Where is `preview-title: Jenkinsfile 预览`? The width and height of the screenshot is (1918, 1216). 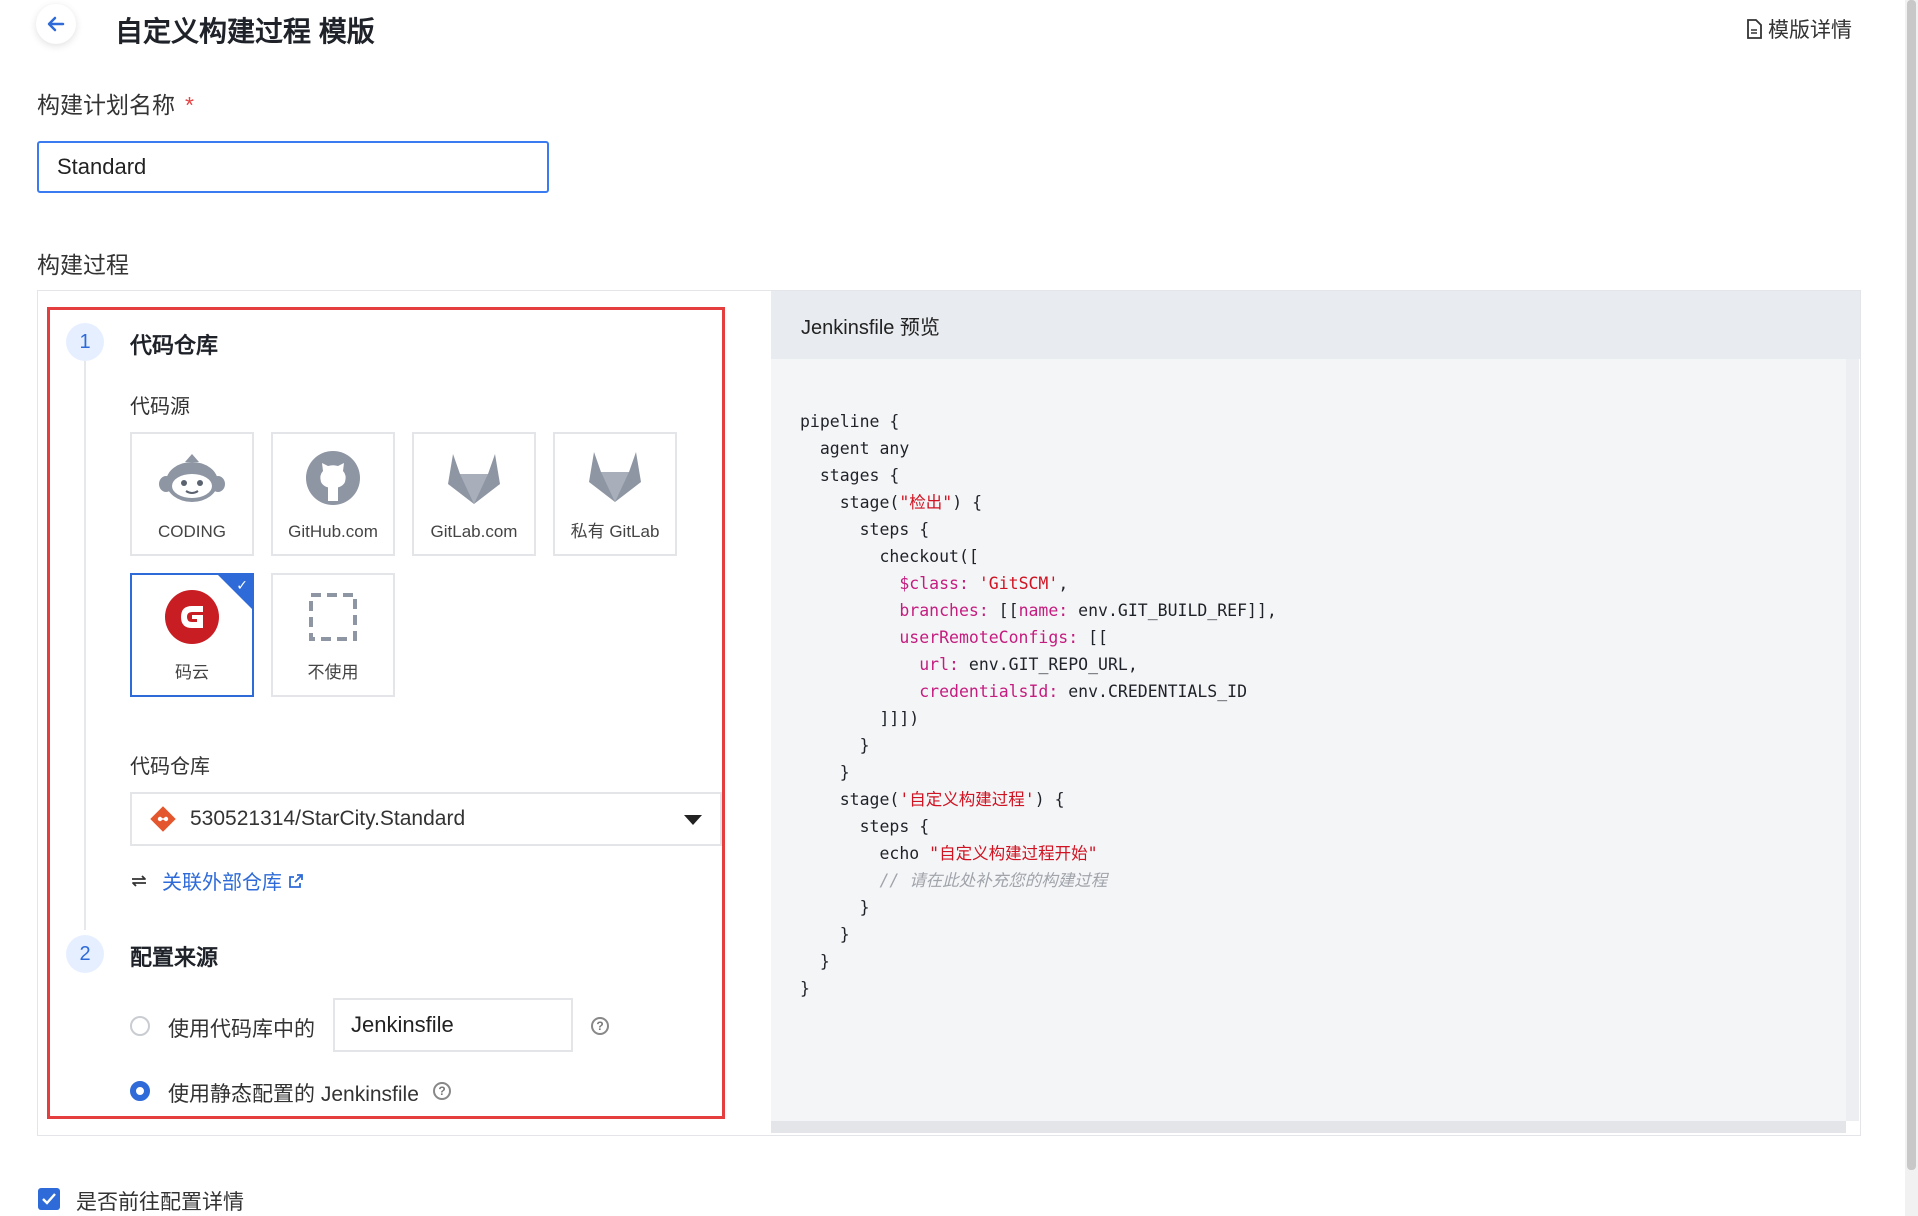
preview-title: Jenkinsfile 预览 is located at coordinates (870, 327).